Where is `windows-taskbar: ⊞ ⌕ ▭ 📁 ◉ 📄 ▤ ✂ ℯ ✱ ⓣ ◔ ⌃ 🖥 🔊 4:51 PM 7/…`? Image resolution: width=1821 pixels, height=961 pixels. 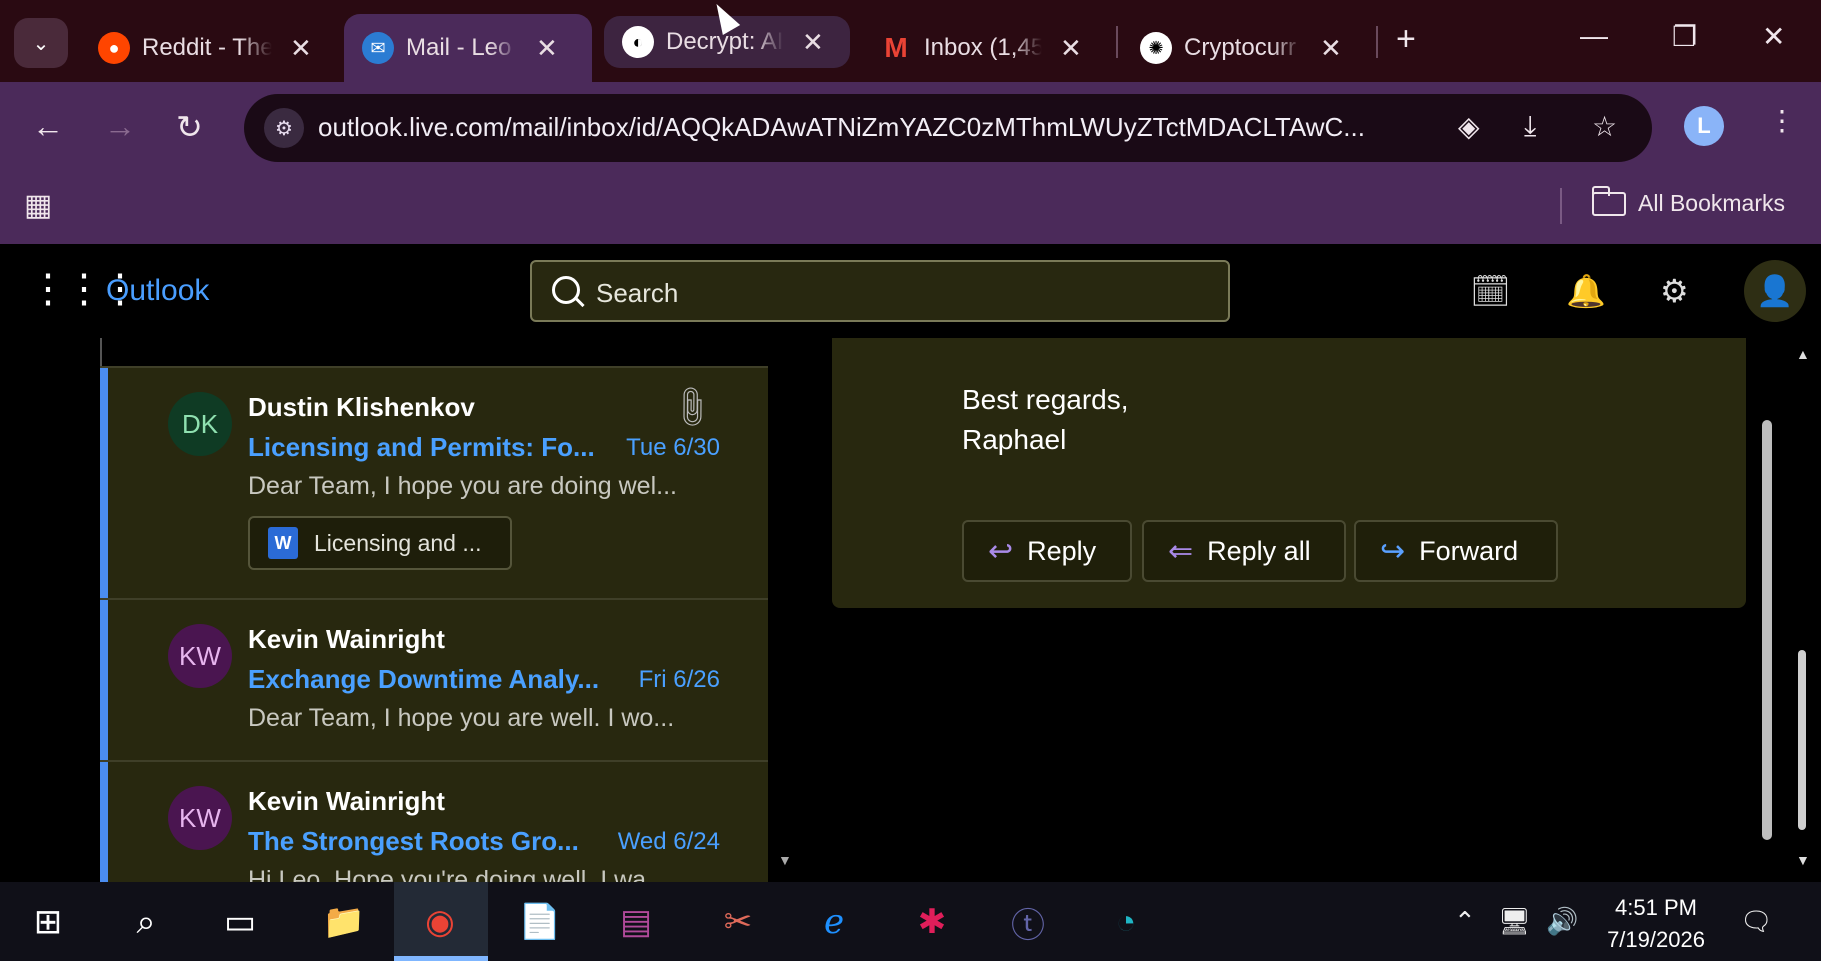 windows-taskbar: ⊞ ⌕ ▭ 📁 ◉ 📄 ▤ ✂ ℯ ✱ ⓣ ◔ ⌃ 🖥 🔊 4:51 PM 7/… is located at coordinates (910, 921).